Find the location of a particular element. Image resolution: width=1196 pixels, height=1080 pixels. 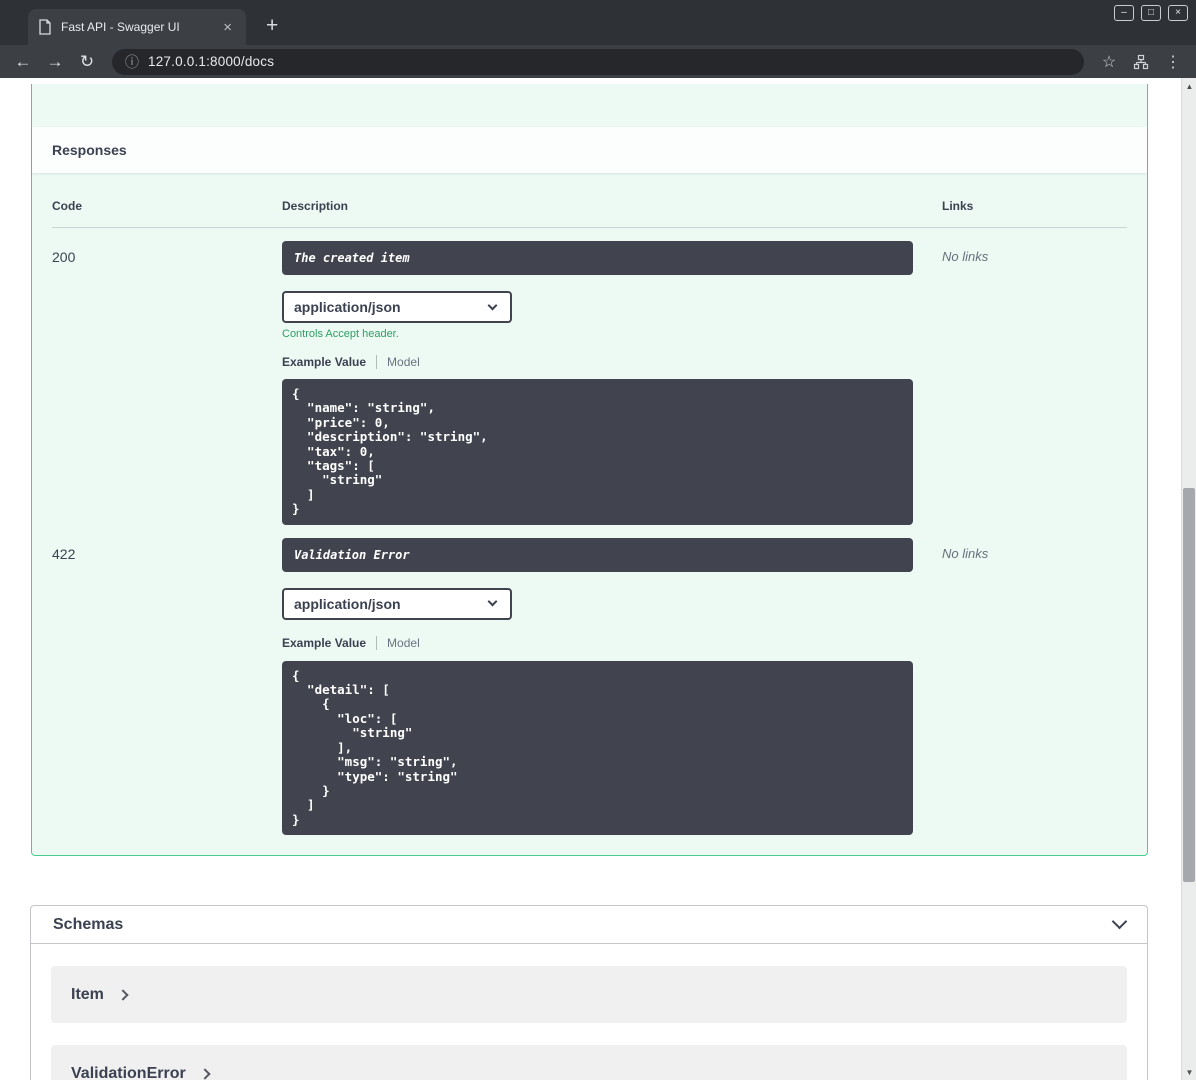

page-favicon-icon is located at coordinates (45, 27).